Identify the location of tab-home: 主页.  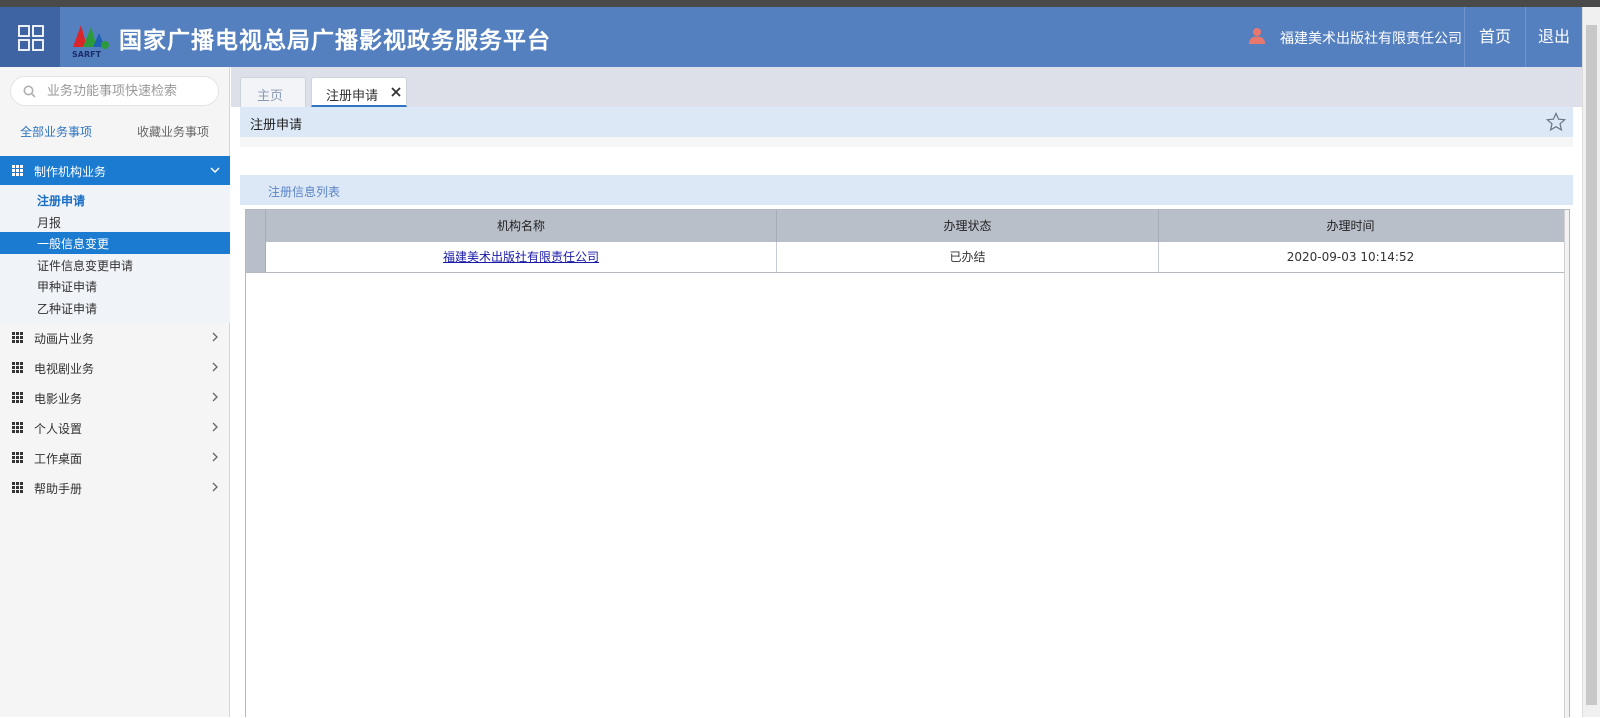
(273, 92).